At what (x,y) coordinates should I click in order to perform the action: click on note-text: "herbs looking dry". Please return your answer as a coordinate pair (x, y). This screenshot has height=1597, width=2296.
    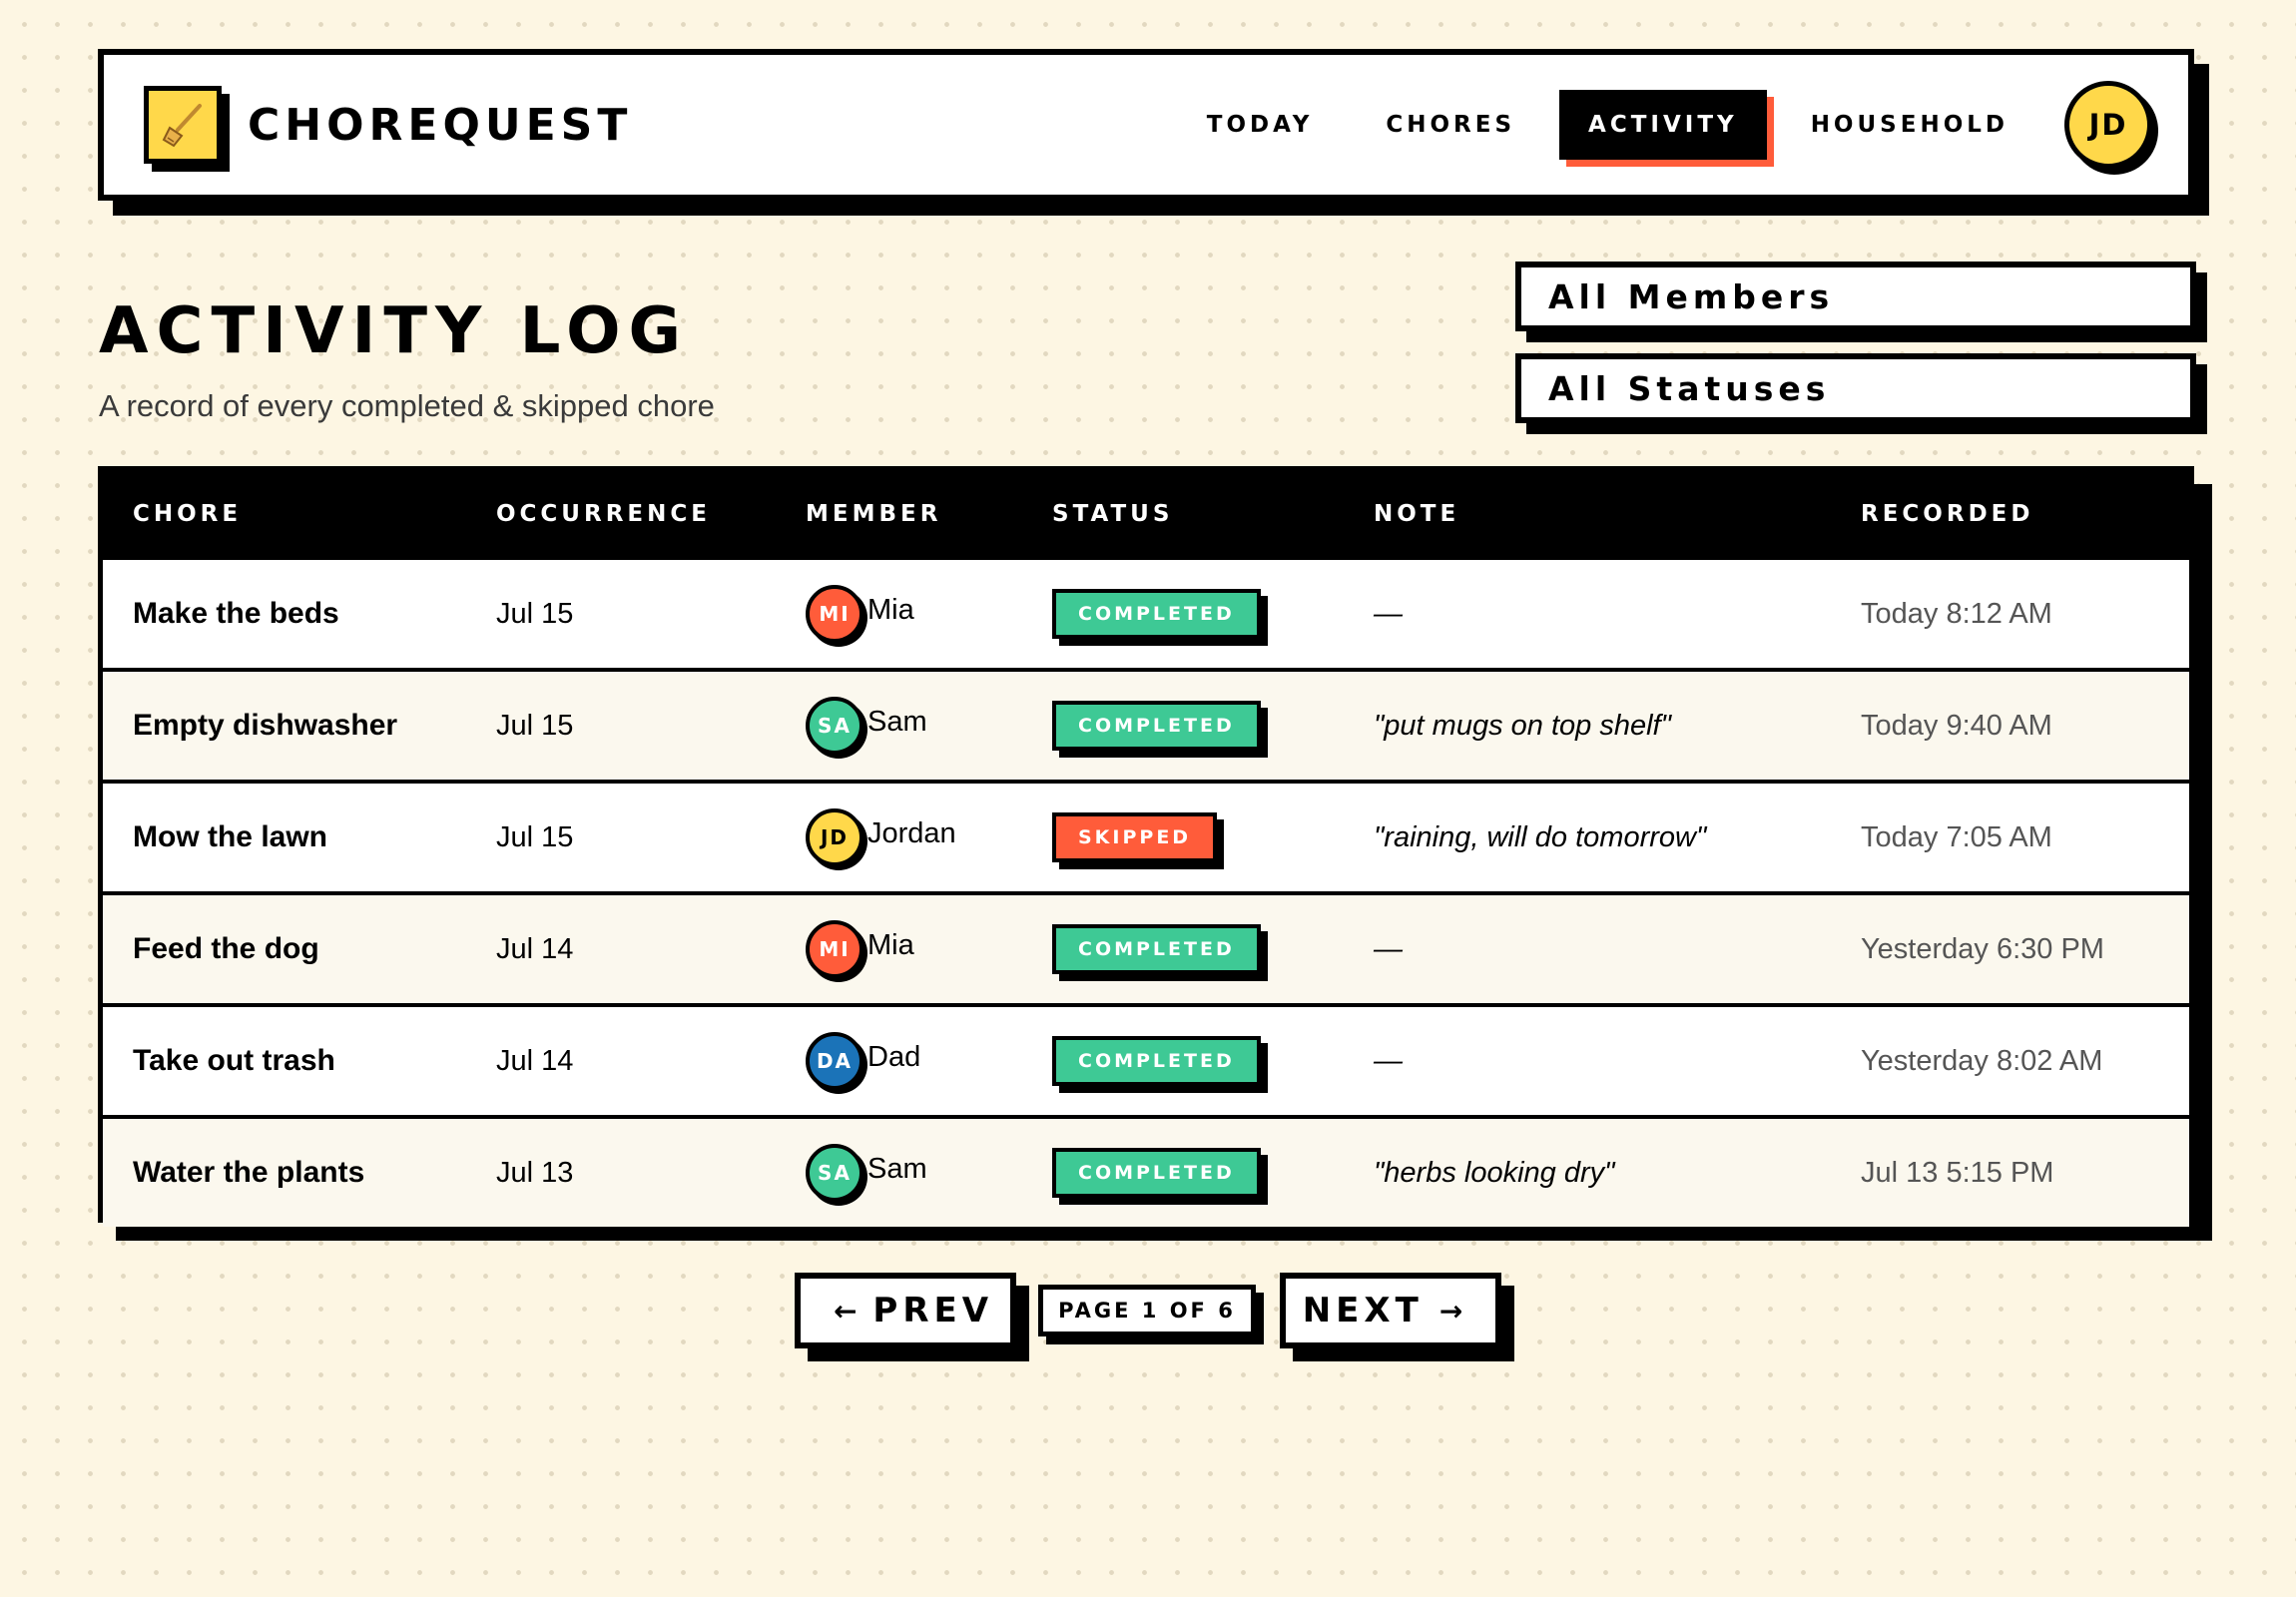
    Looking at the image, I should click on (1495, 1172).